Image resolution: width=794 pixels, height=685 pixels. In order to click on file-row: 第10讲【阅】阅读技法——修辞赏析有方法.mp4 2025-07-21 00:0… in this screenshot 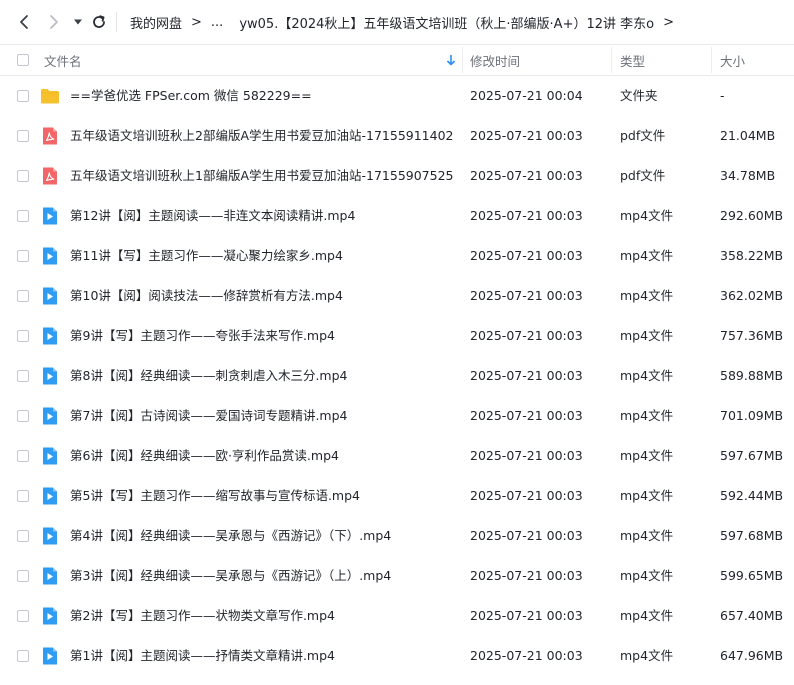, I will do `click(397, 296)`.